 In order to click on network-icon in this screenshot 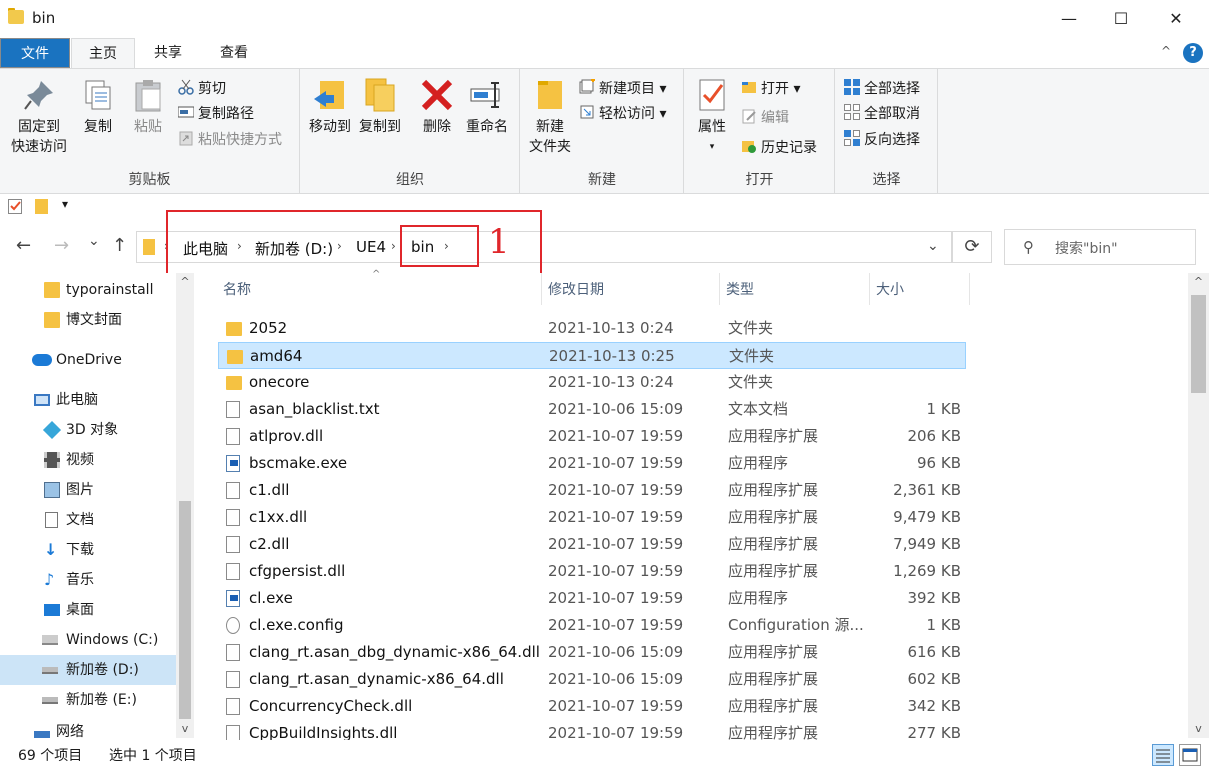, I will do `click(42, 734)`.